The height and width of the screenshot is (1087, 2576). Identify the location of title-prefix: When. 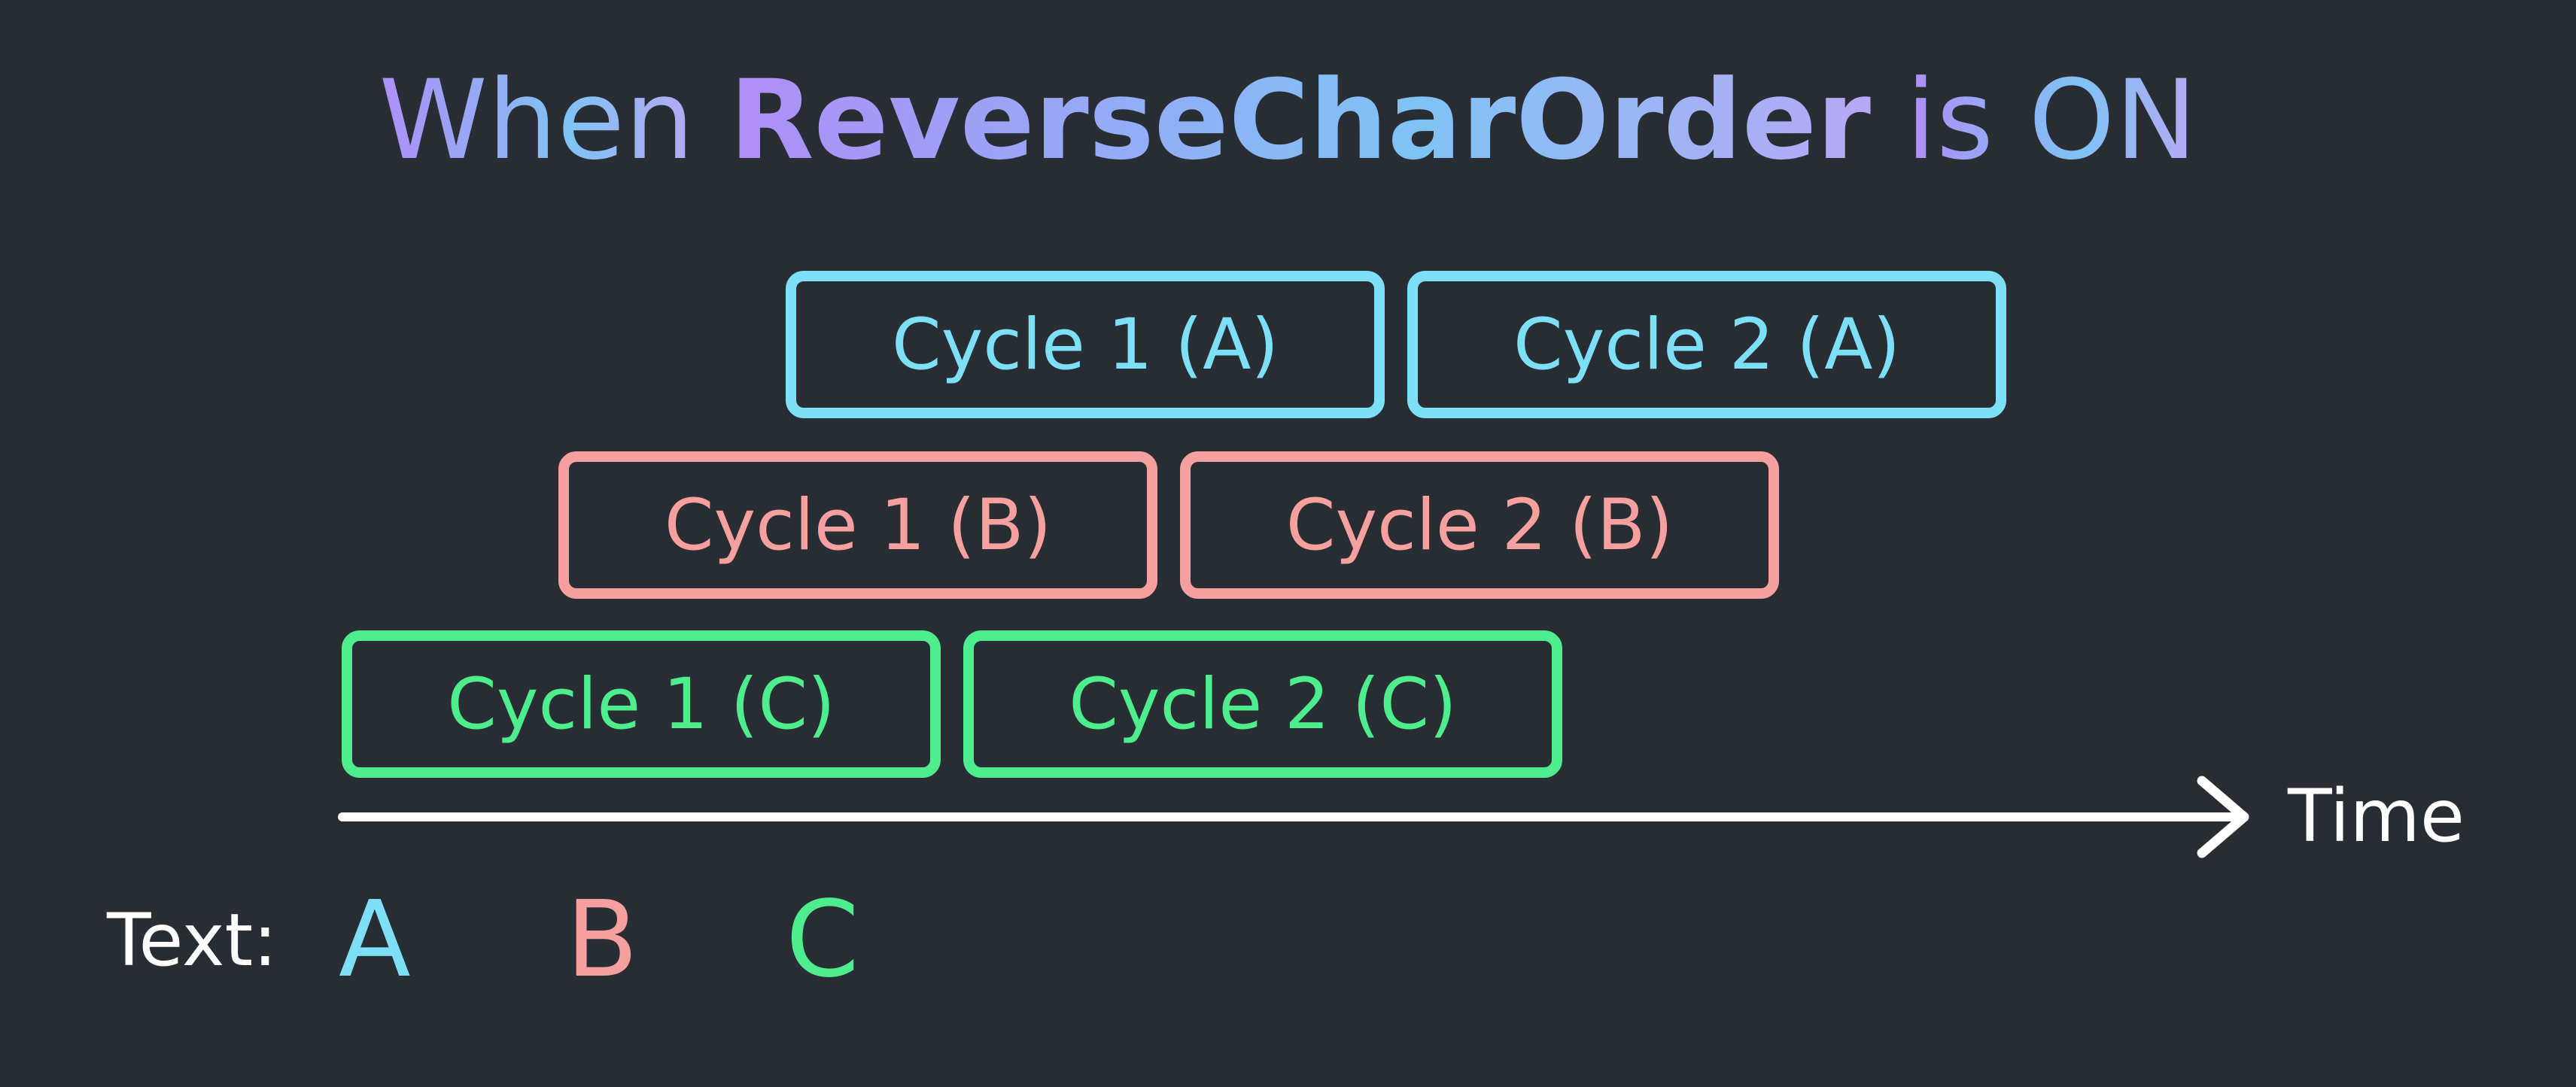
(537, 120).